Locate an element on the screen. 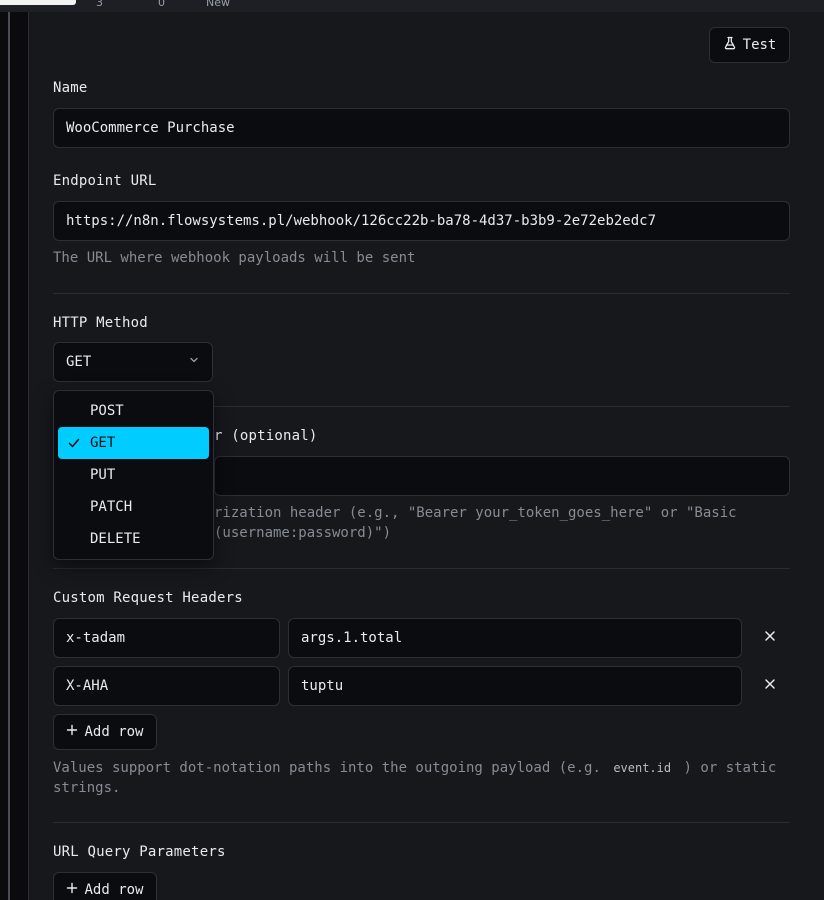  top-toolbar-strip: 3 0 New is located at coordinates (412, 6).